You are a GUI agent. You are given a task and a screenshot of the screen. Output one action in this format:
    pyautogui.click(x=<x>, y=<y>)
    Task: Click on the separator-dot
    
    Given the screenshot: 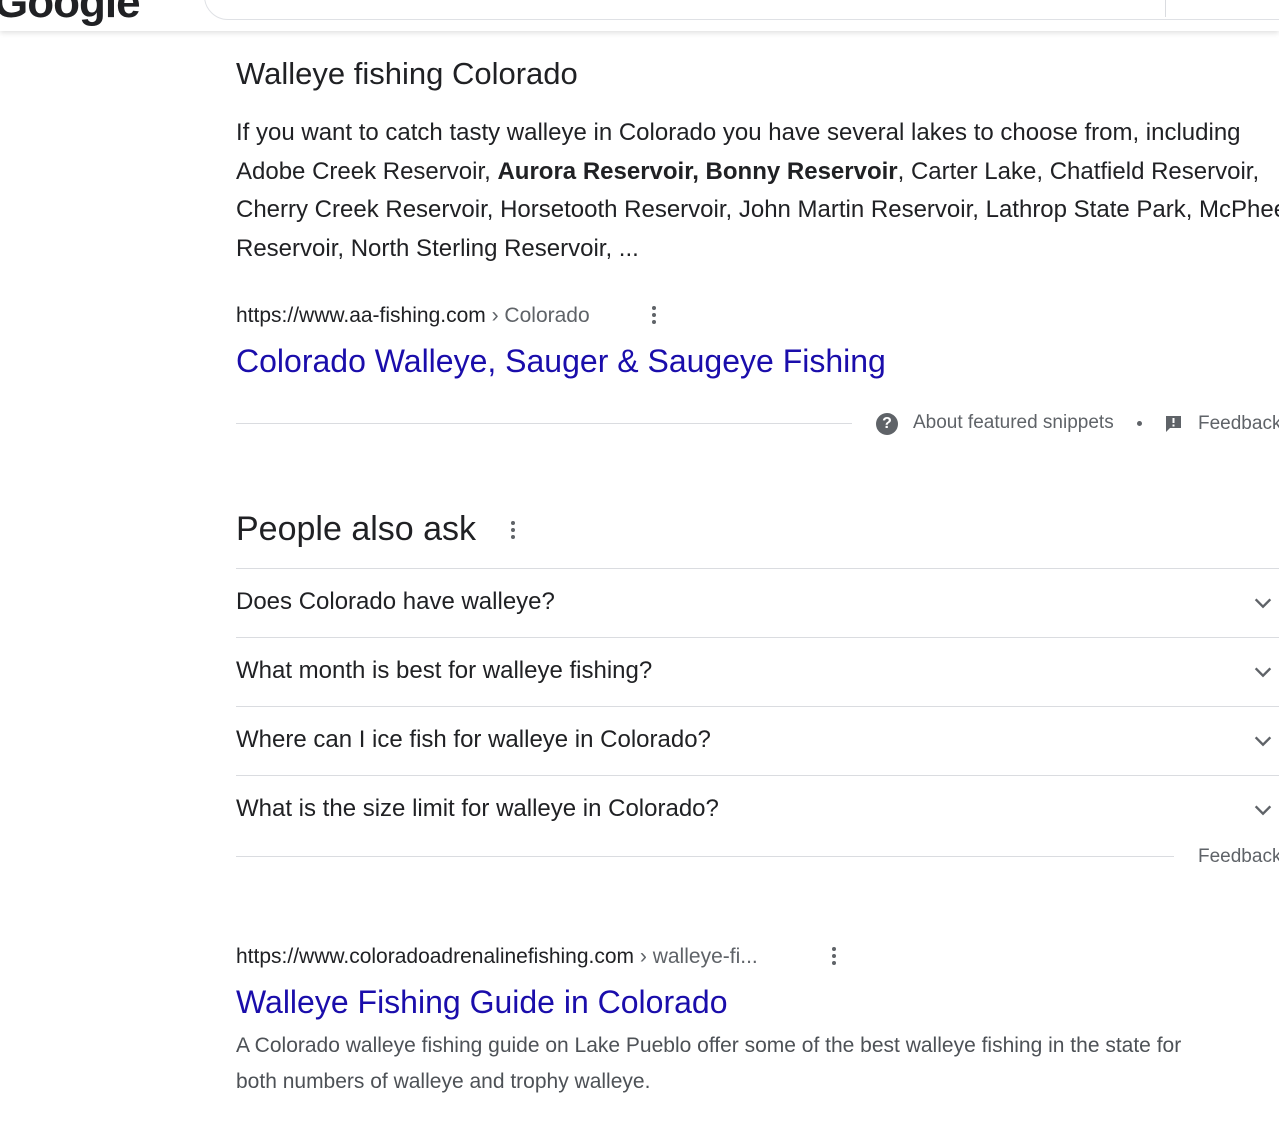 What is the action you would take?
    pyautogui.click(x=1139, y=423)
    